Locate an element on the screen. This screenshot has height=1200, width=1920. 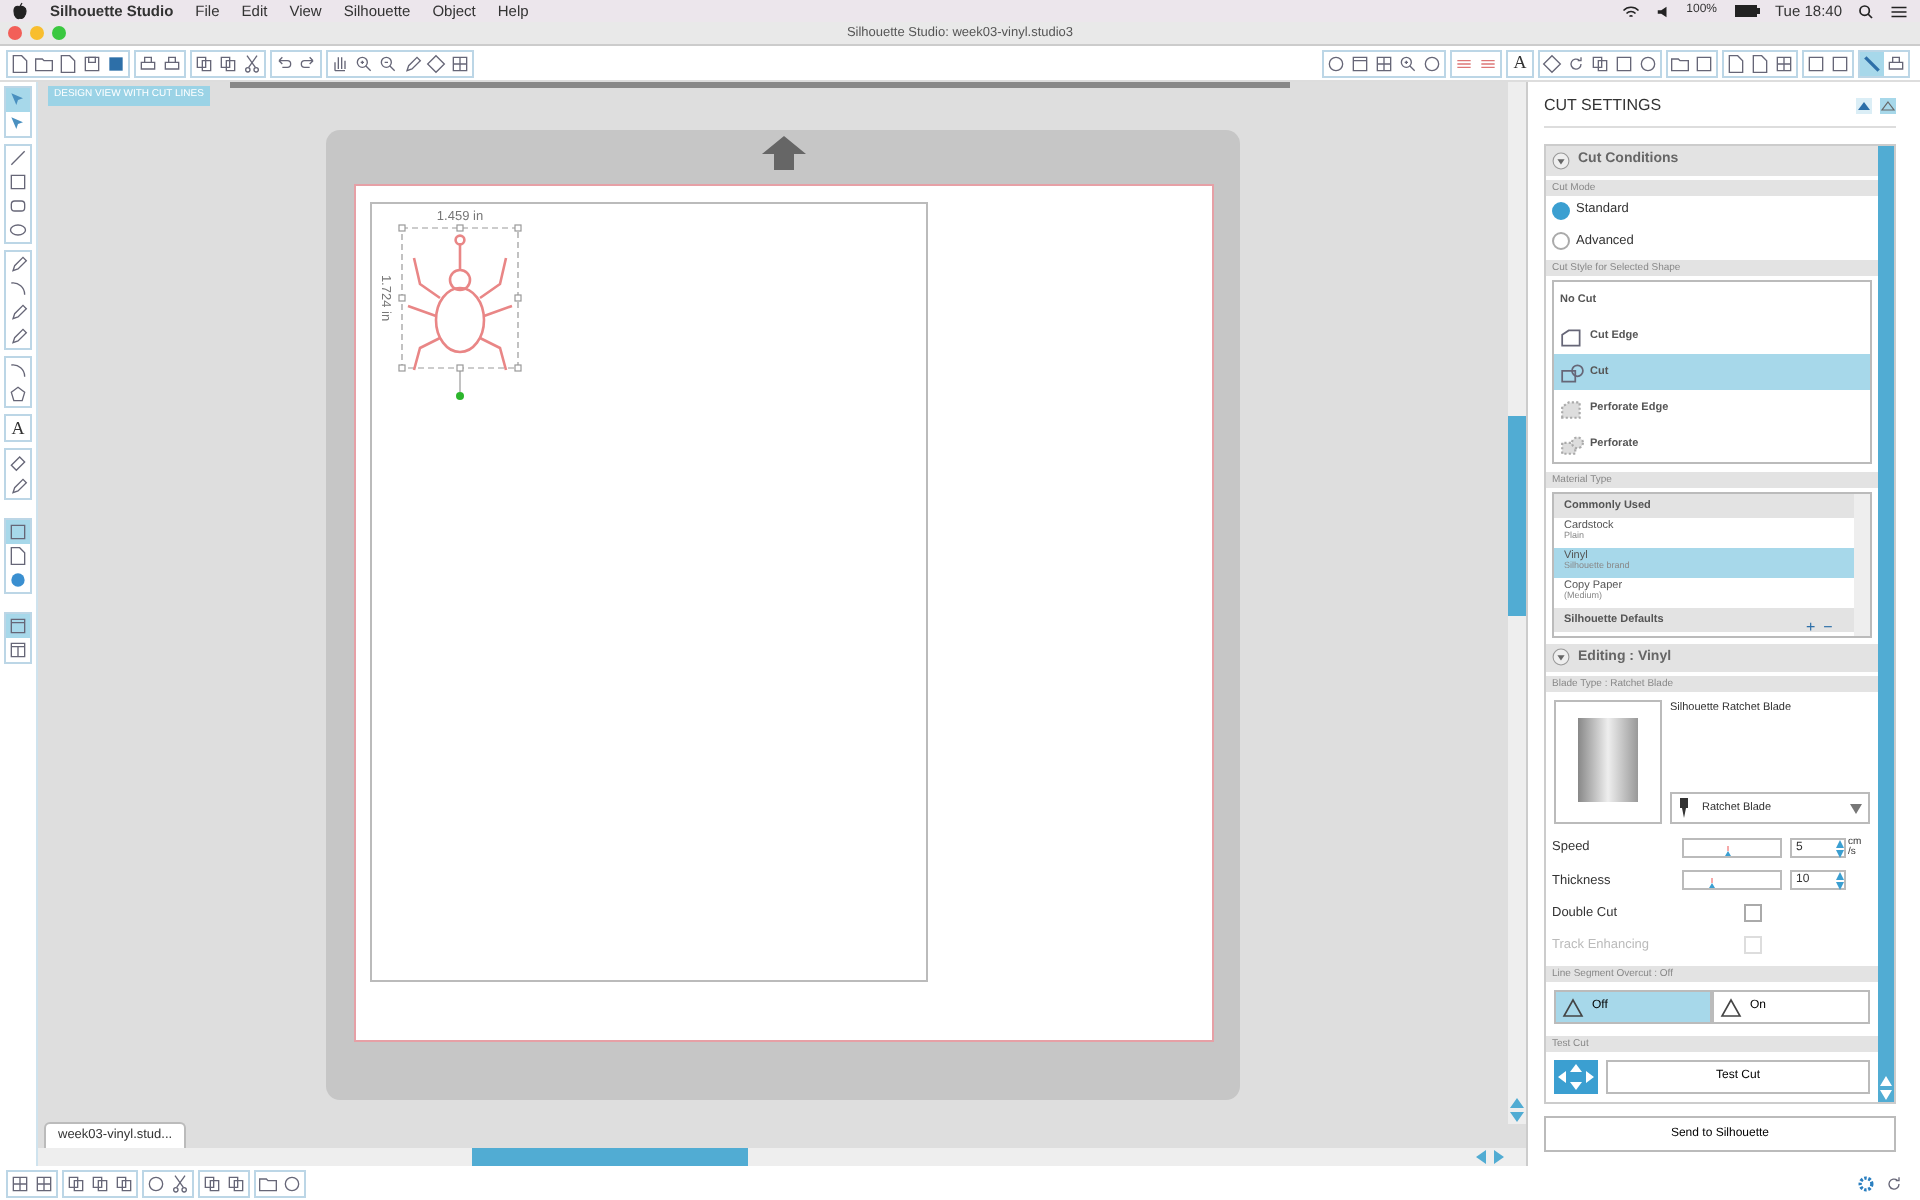
pencil-icon is located at coordinates (18, 264).